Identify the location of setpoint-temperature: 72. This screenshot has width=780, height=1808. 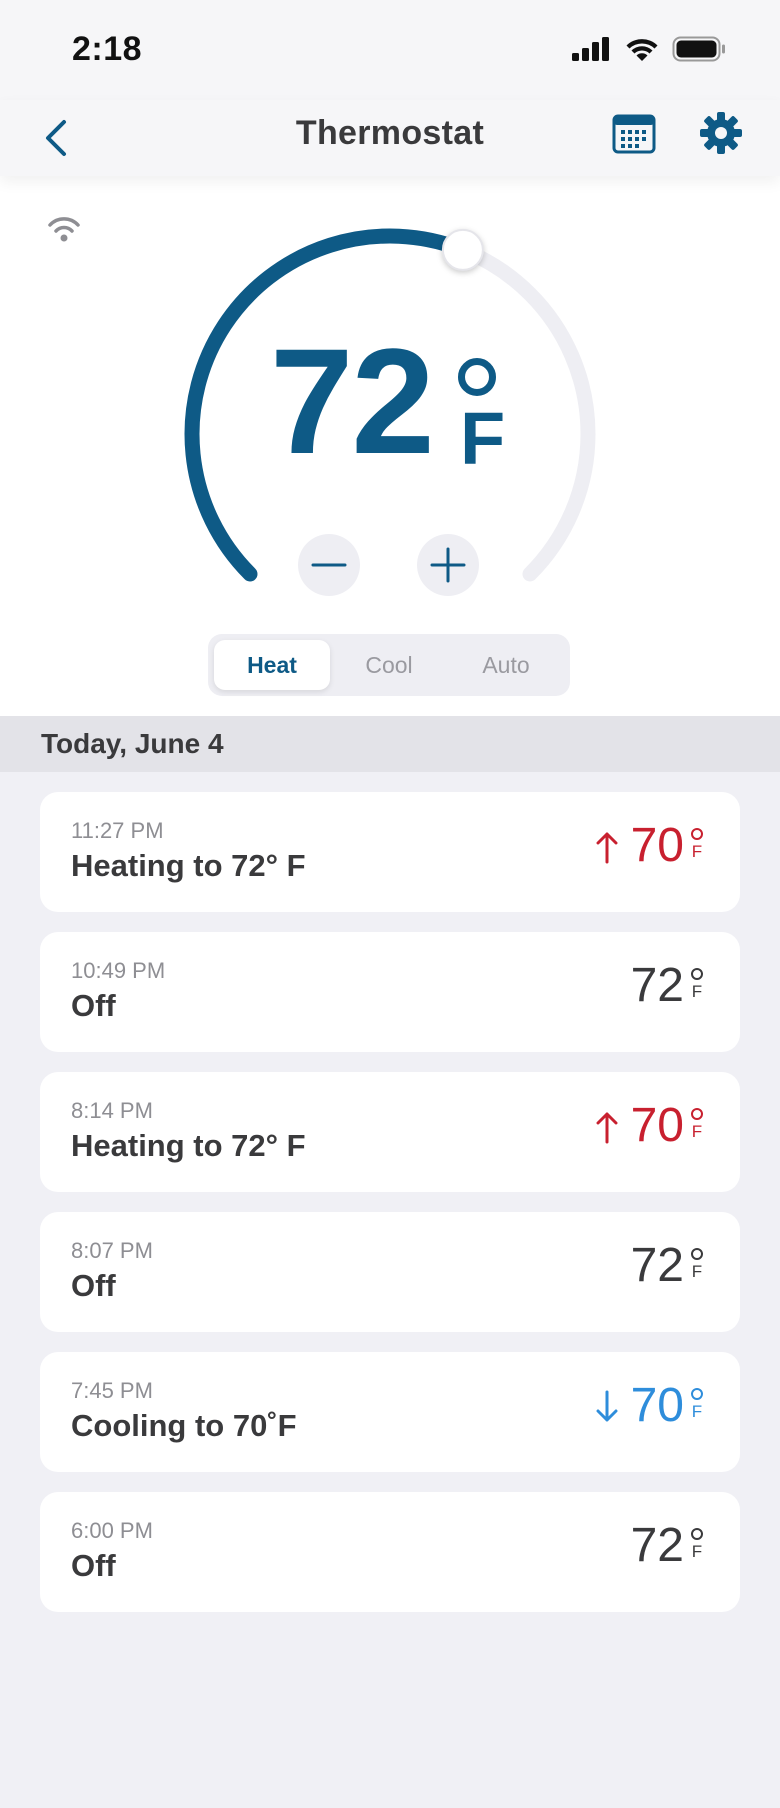
(352, 401).